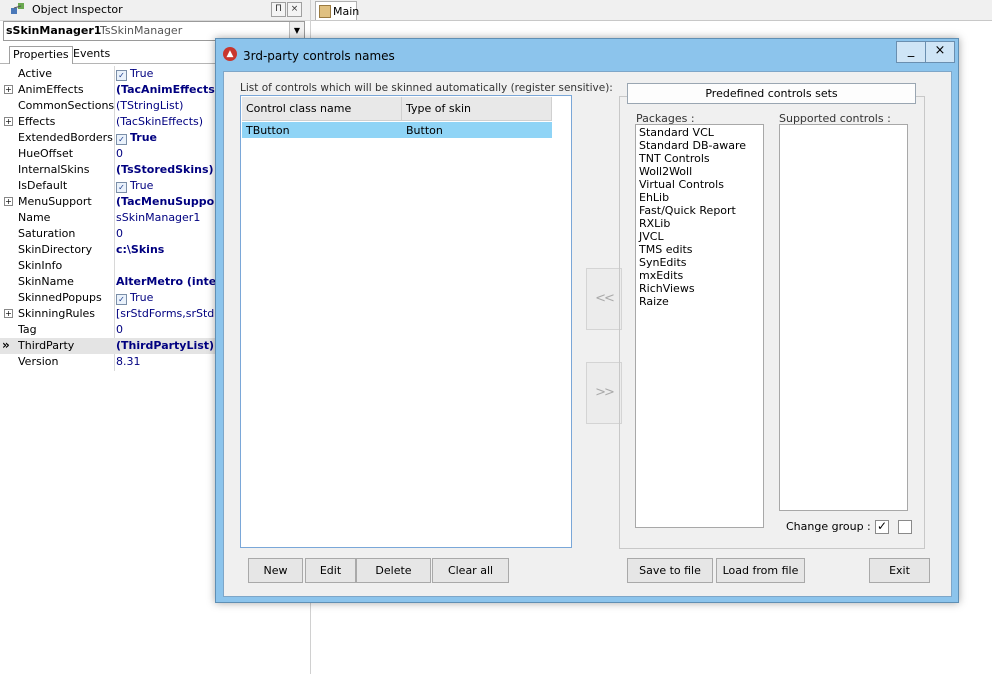  What do you see at coordinates (587, 55) in the screenshot?
I see `dialog-titlebar: ▲ 3rd-party controls names _ ×` at bounding box center [587, 55].